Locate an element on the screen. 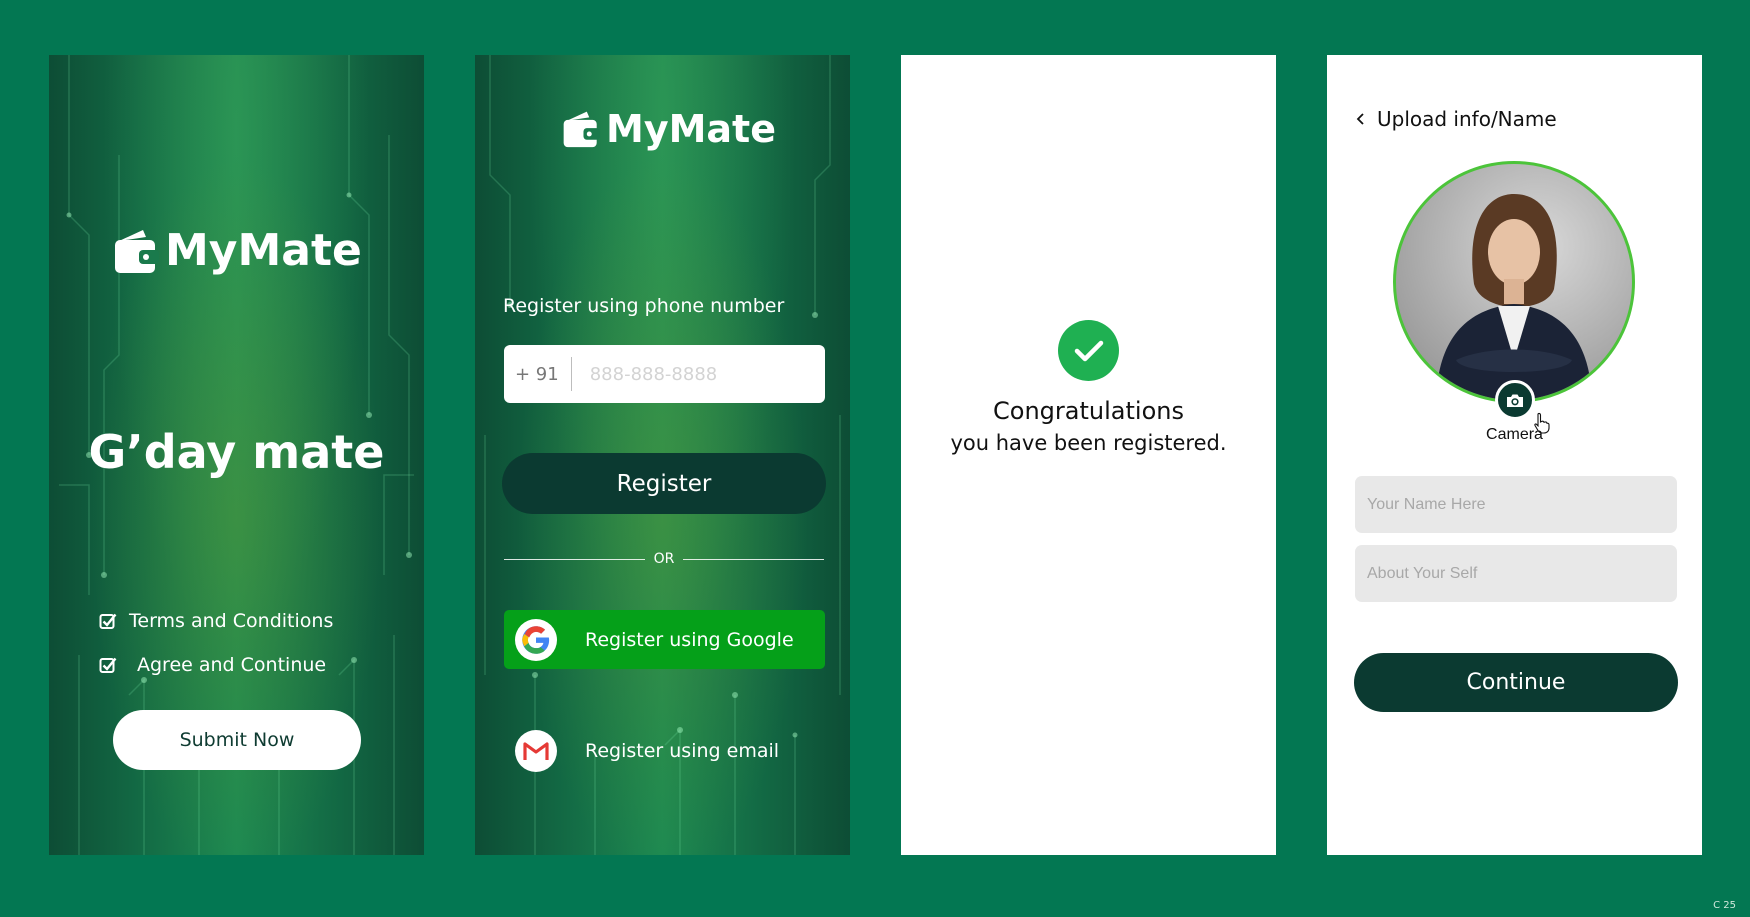  avatar-portrait is located at coordinates (1514, 297).